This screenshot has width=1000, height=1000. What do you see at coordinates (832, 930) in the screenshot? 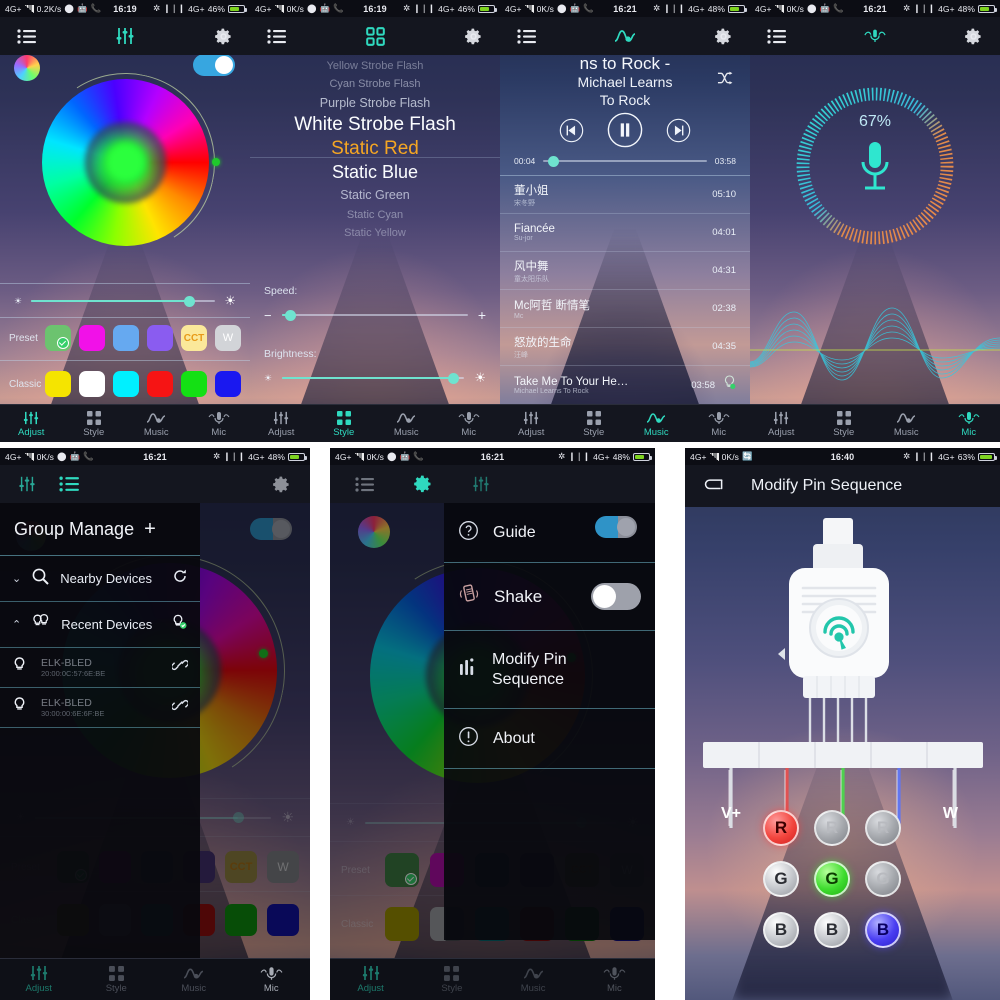
I see `pin-button-b2: B` at bounding box center [832, 930].